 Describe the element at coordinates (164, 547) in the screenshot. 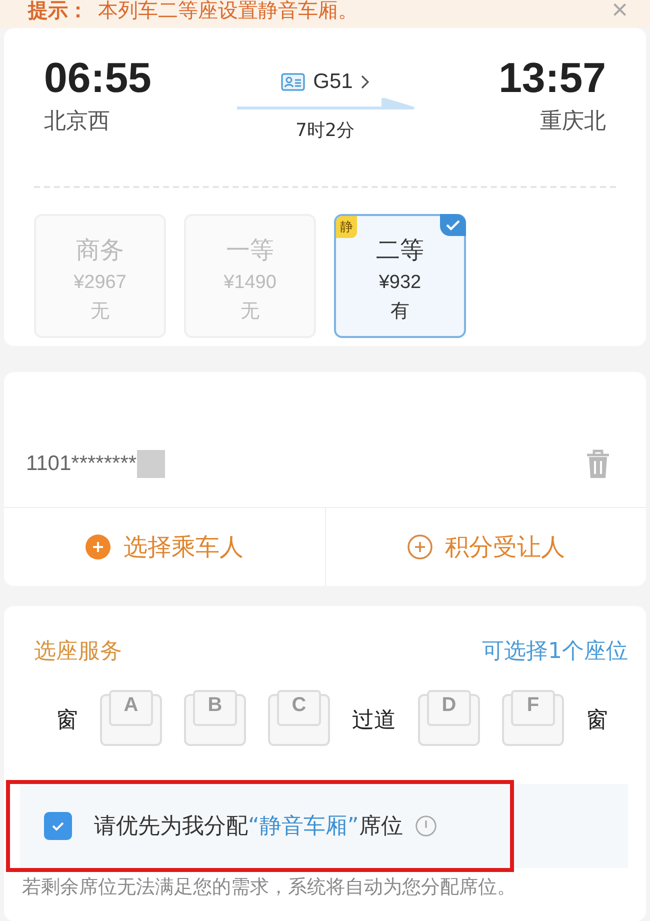

I see `add-passenger-button: 选择乘车人` at that location.